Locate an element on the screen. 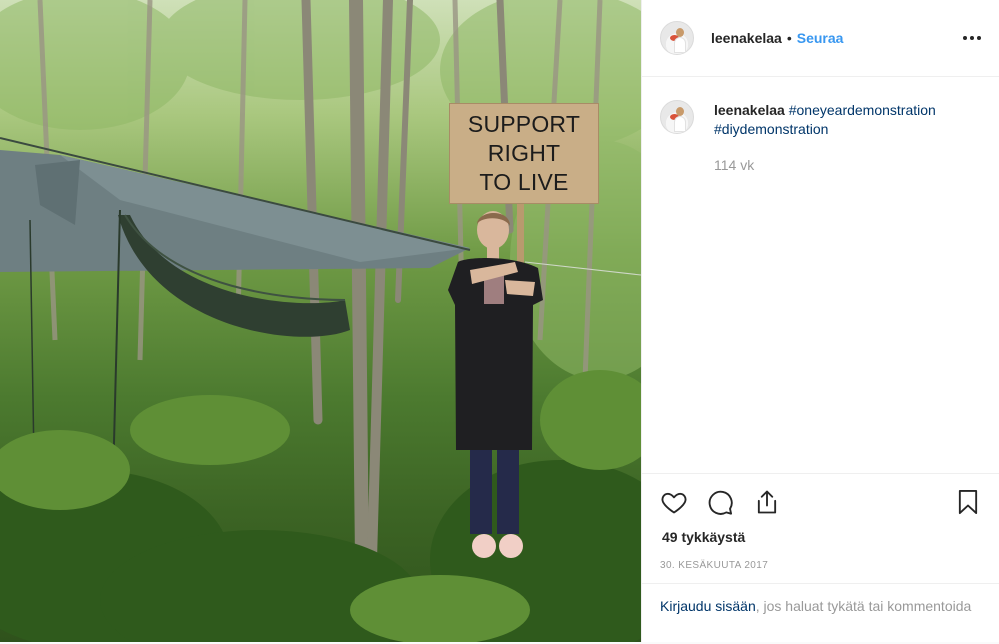  comment-icon is located at coordinates (720, 502).